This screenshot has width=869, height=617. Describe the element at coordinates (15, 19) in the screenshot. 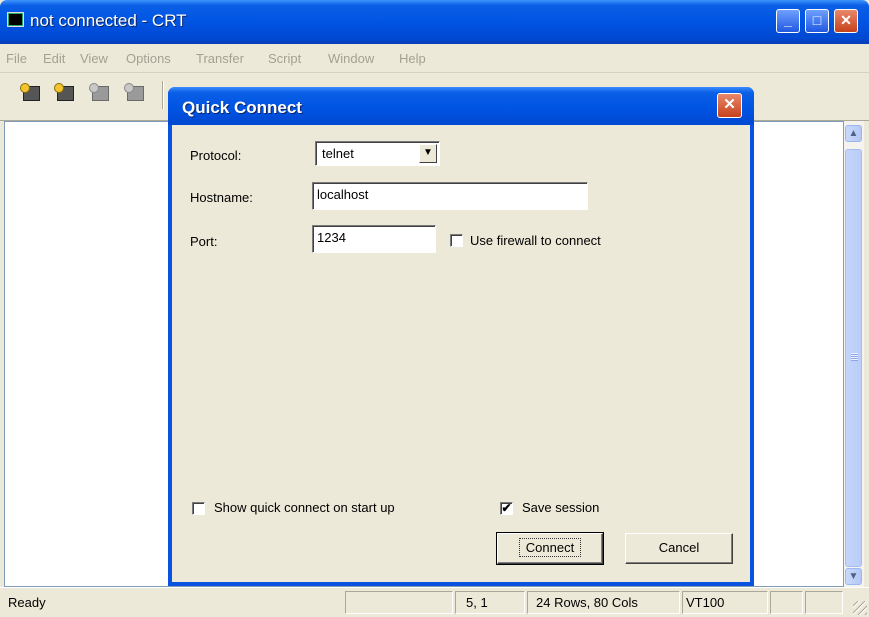

I see `terminal-app-icon` at that location.